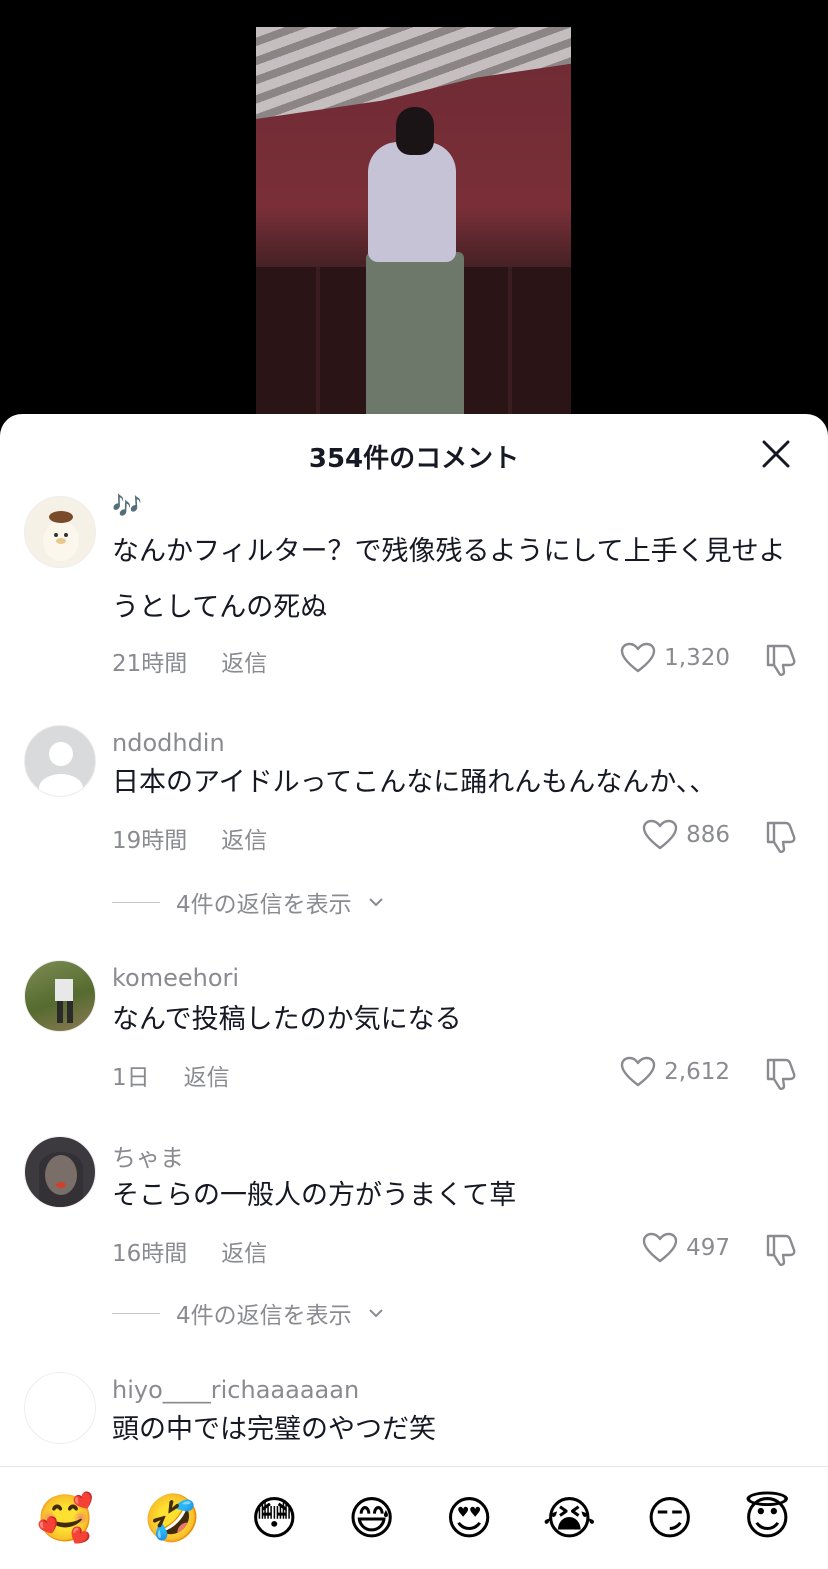 The image size is (828, 1569). I want to click on comment-username: ndodhdin, so click(168, 743).